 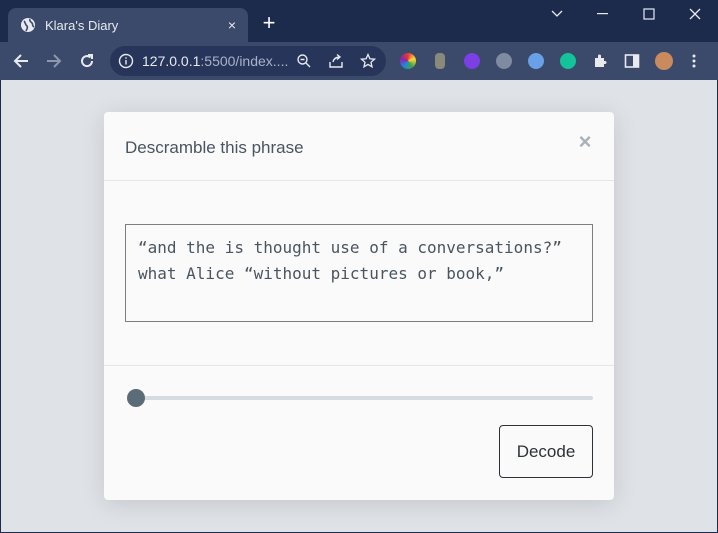 What do you see at coordinates (214, 147) in the screenshot?
I see `modal-title: Descramble this phrase` at bounding box center [214, 147].